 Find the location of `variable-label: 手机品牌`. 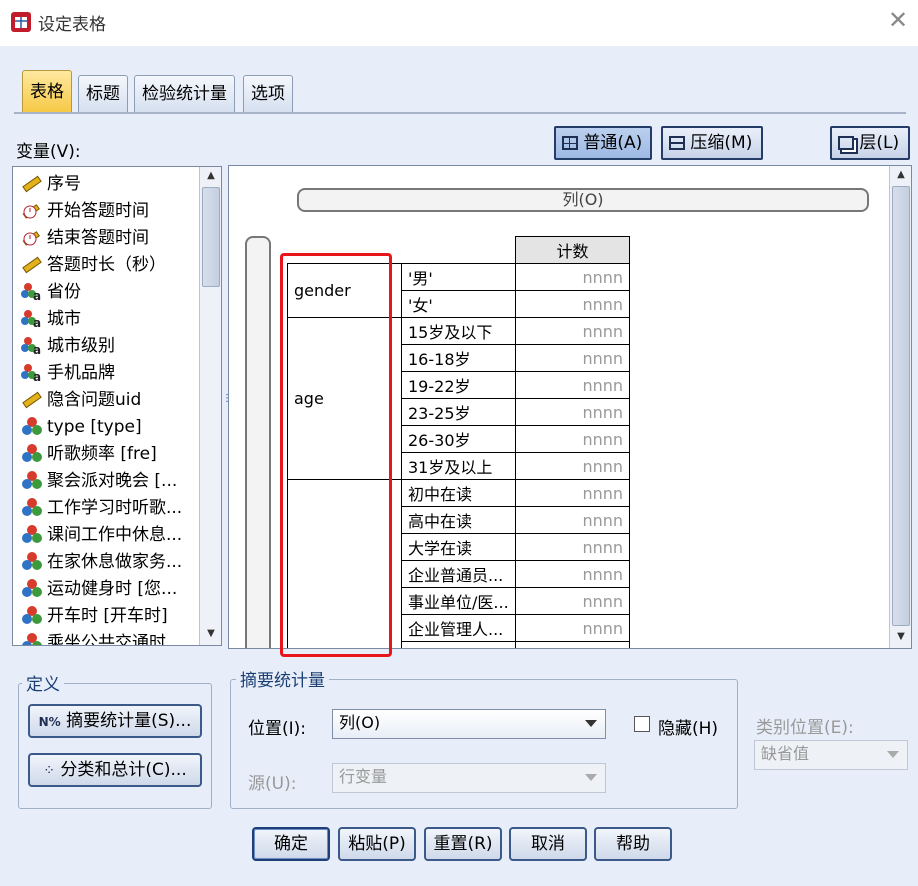

variable-label: 手机品牌 is located at coordinates (81, 373).